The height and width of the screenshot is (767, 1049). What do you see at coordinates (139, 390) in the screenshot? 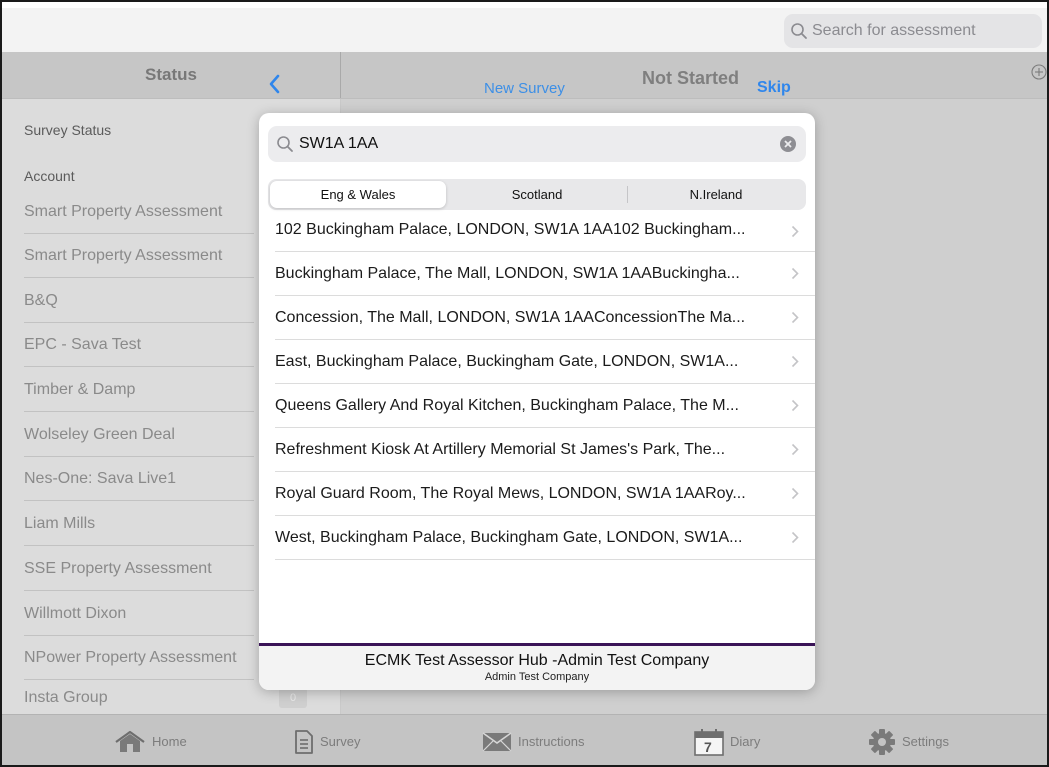
I see `sidebar-item: Timber & Damp` at bounding box center [139, 390].